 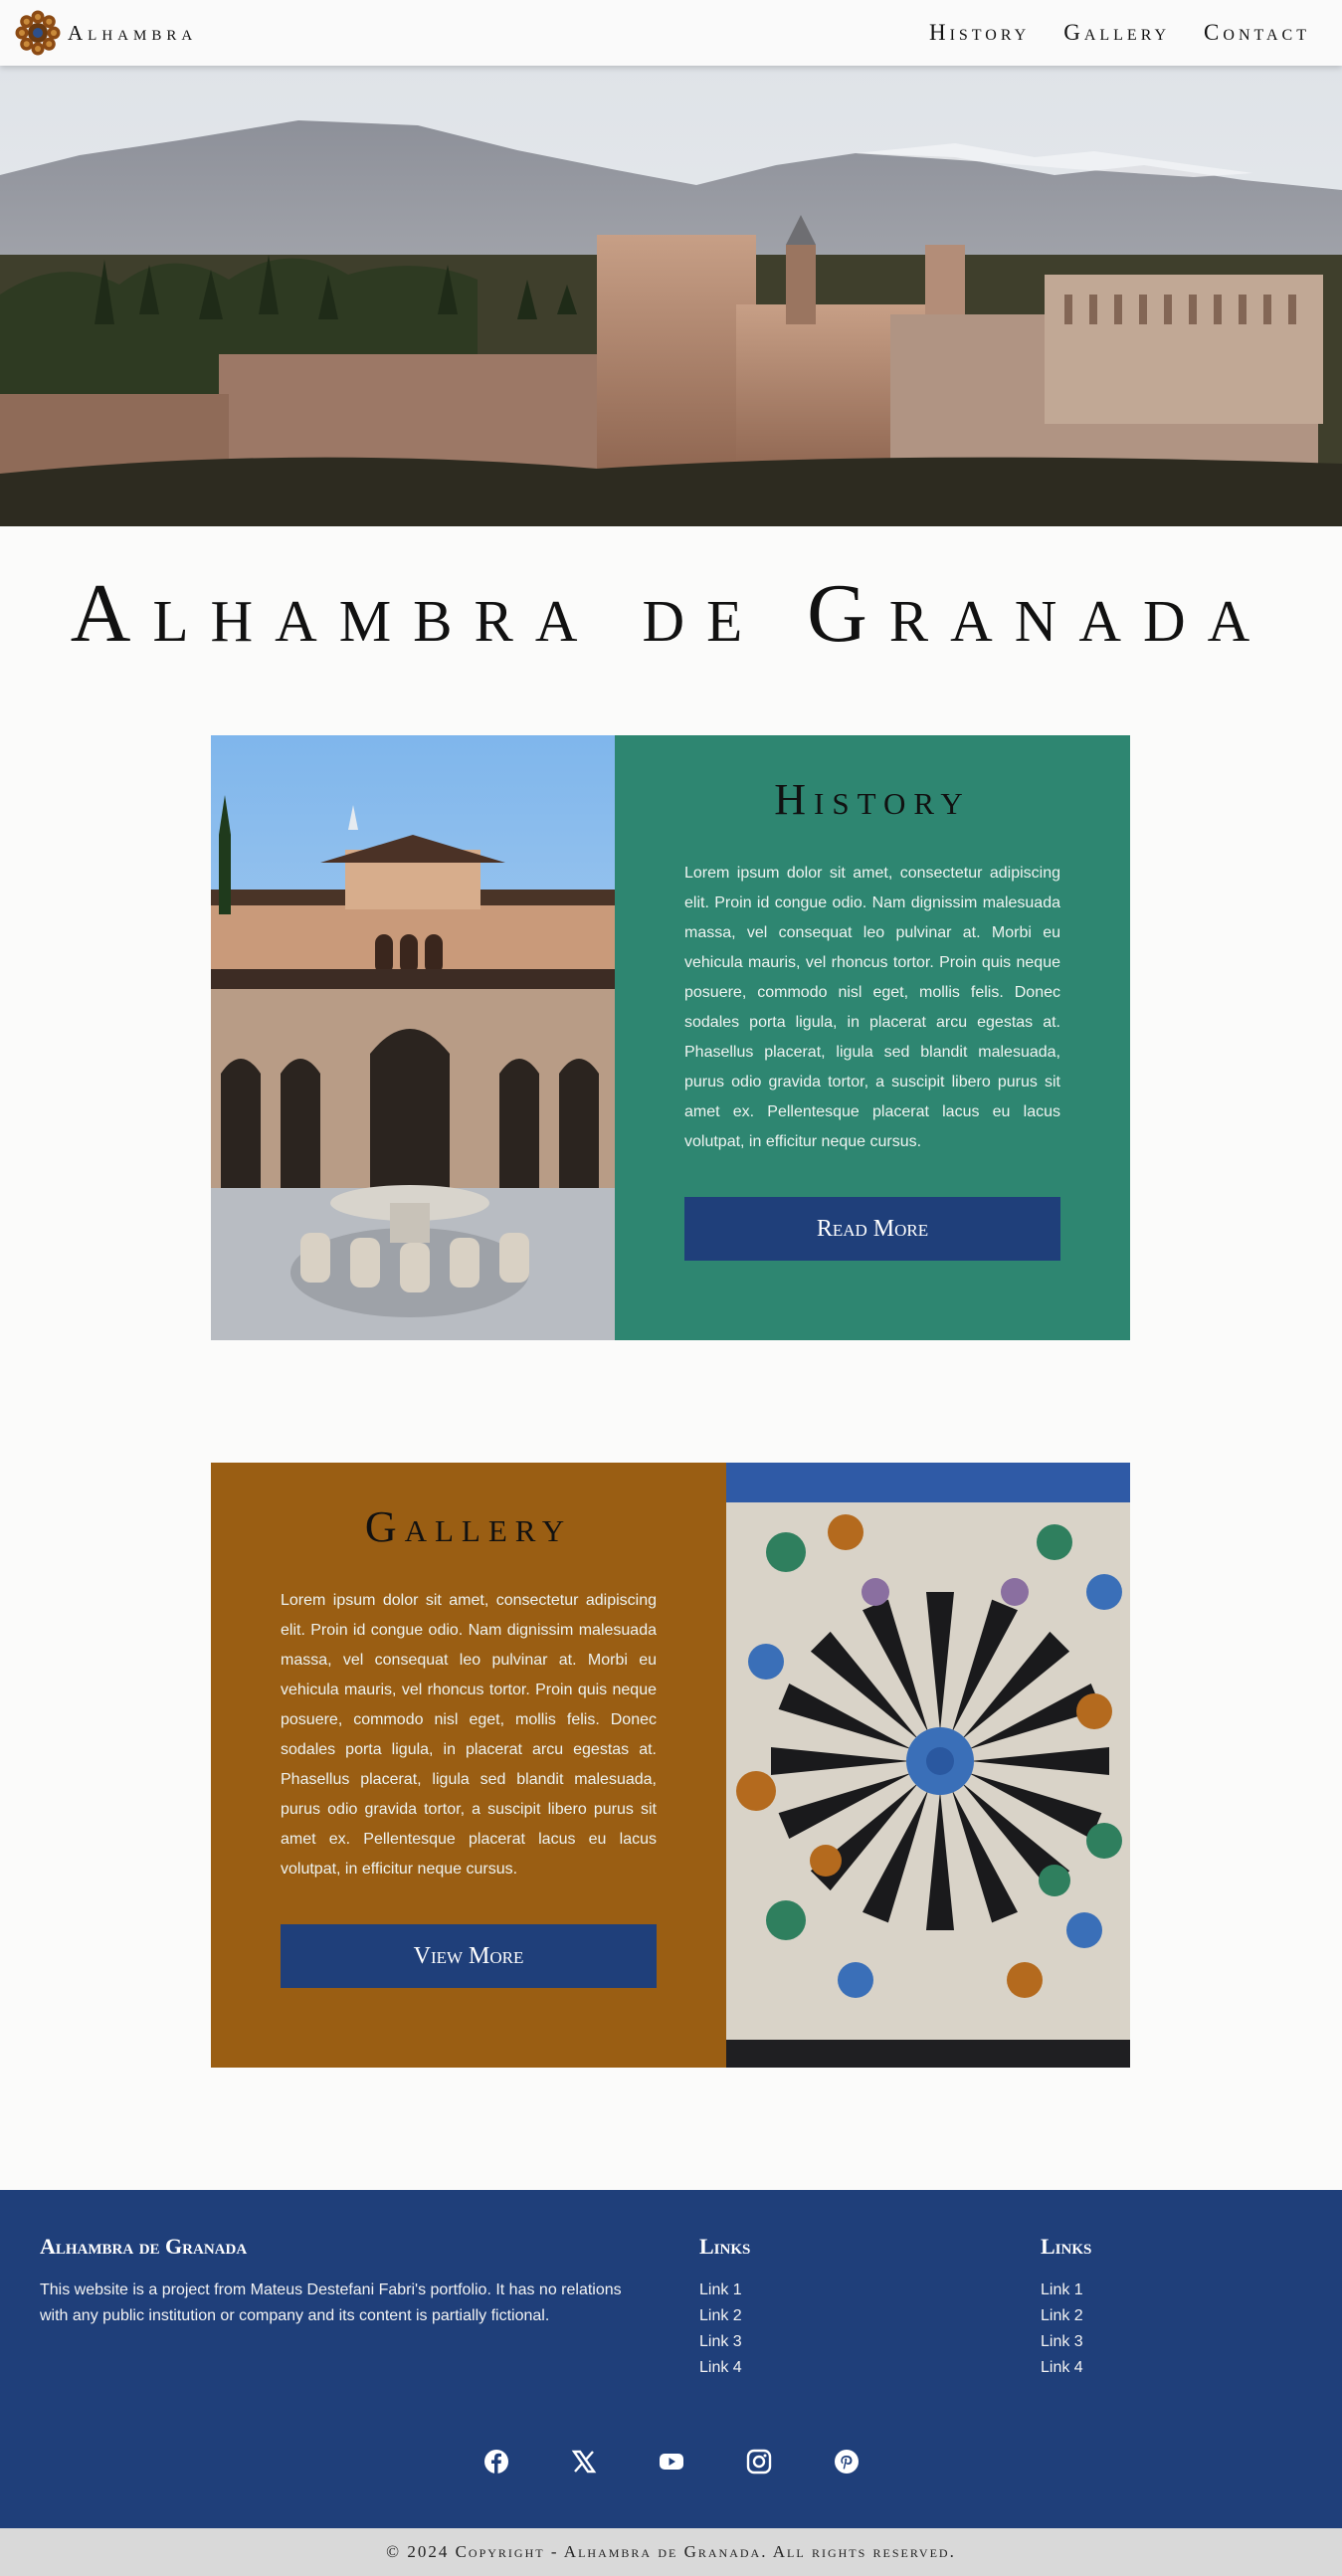 I want to click on nav-links: History Gallery Contact, so click(x=1119, y=33).